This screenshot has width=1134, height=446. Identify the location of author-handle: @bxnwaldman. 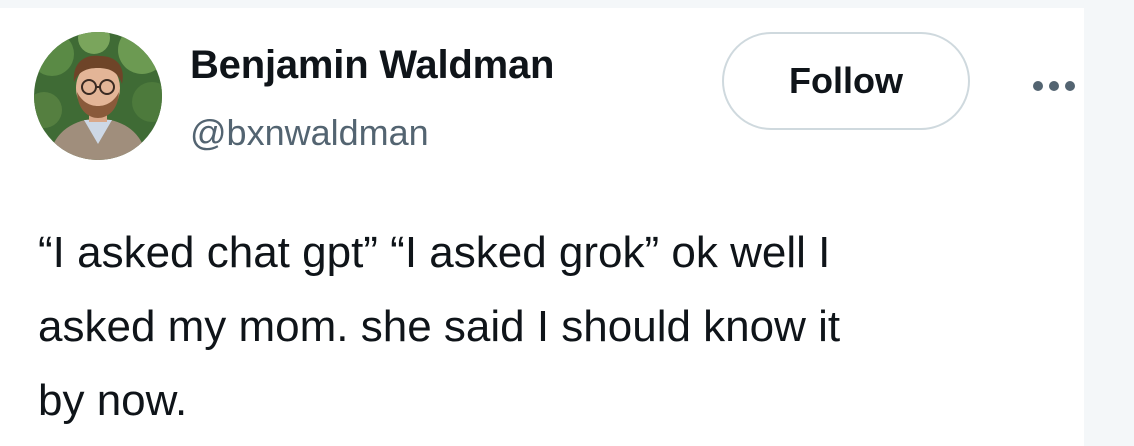
(309, 133).